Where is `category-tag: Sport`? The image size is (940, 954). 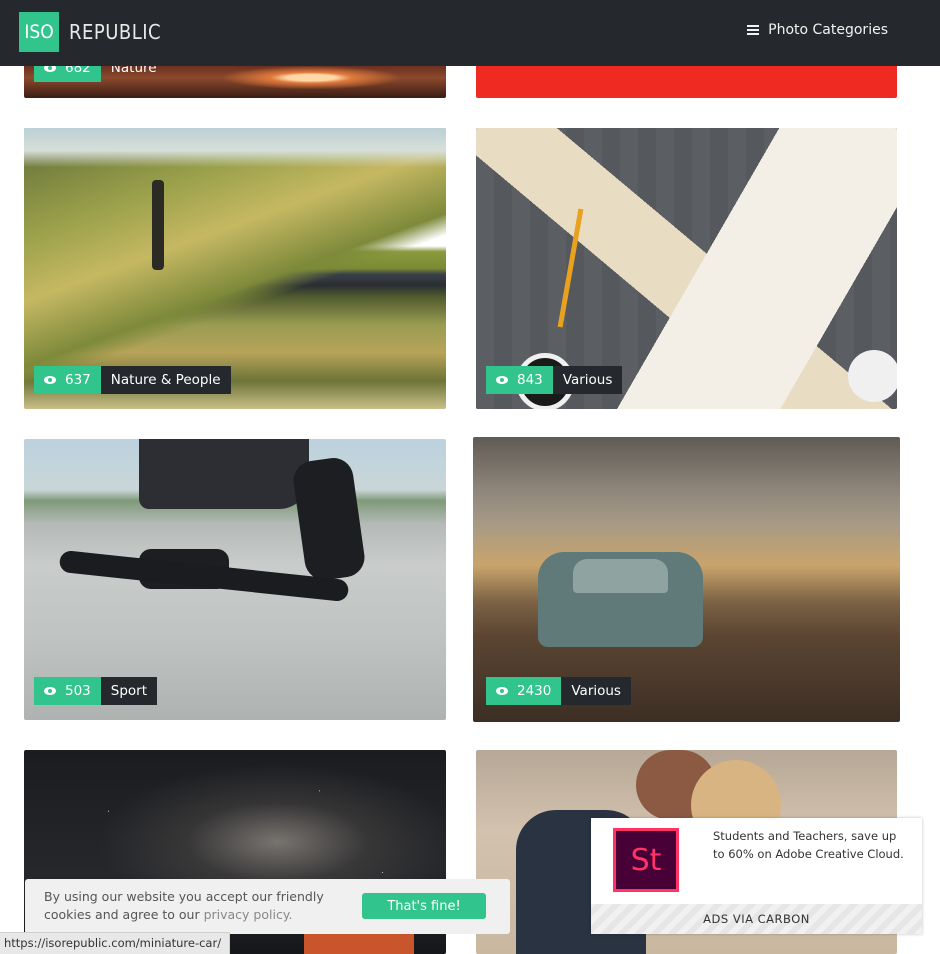
category-tag: Sport is located at coordinates (129, 691).